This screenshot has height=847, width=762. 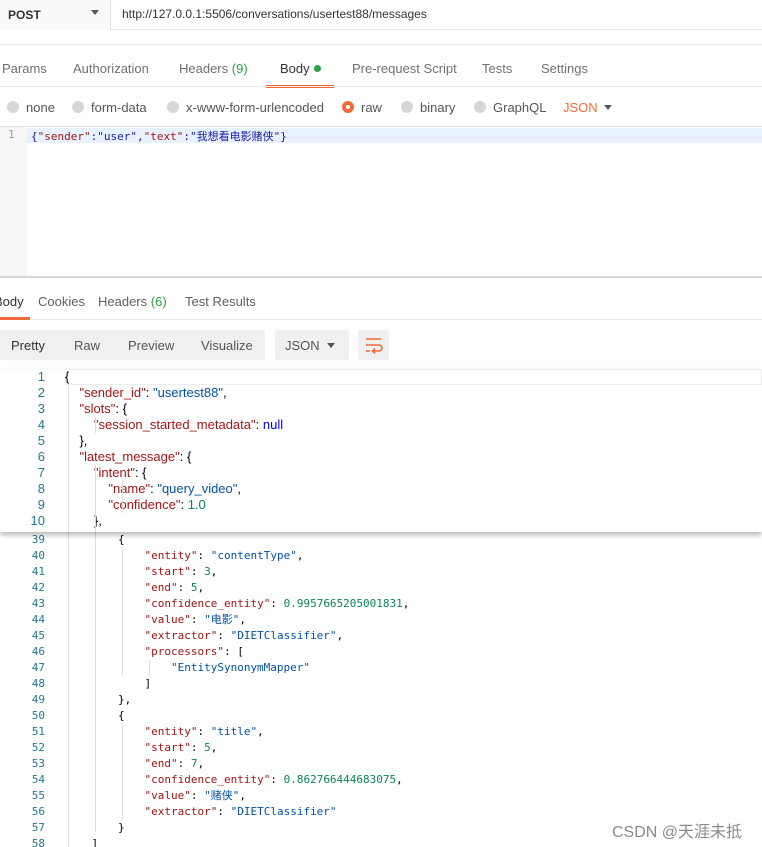 What do you see at coordinates (273, 424) in the screenshot?
I see `code-token: null` at bounding box center [273, 424].